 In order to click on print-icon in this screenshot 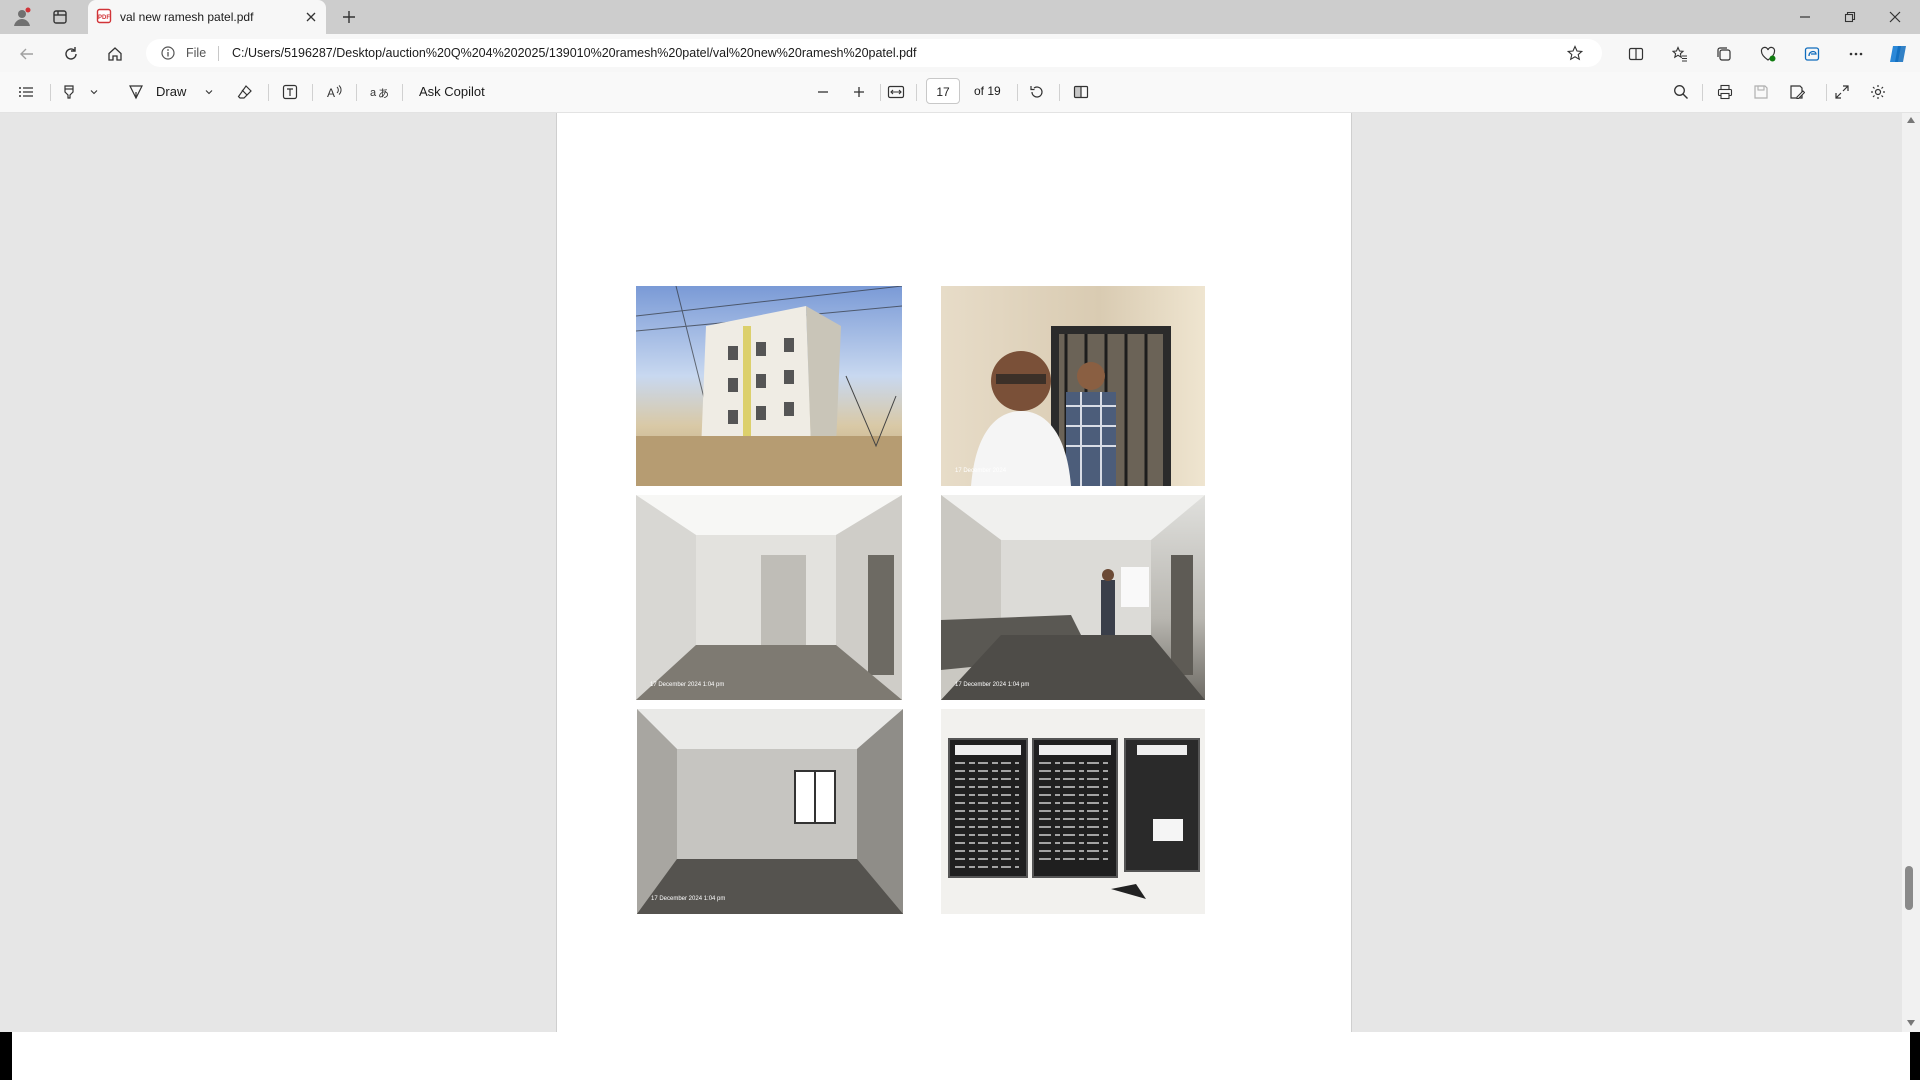, I will do `click(1725, 92)`.